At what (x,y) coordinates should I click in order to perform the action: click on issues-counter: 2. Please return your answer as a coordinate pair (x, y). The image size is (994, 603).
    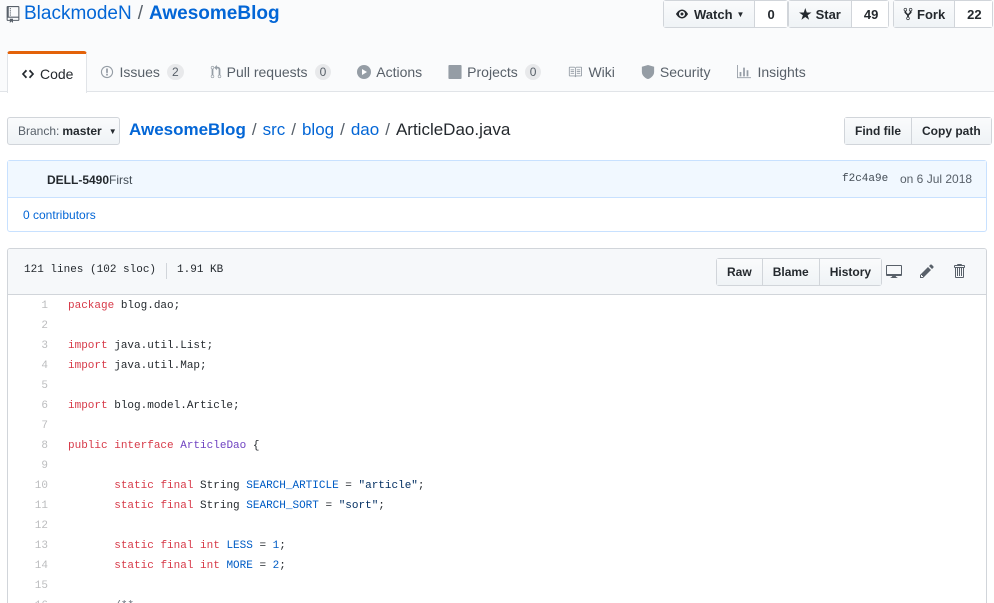
    Looking at the image, I should click on (175, 71).